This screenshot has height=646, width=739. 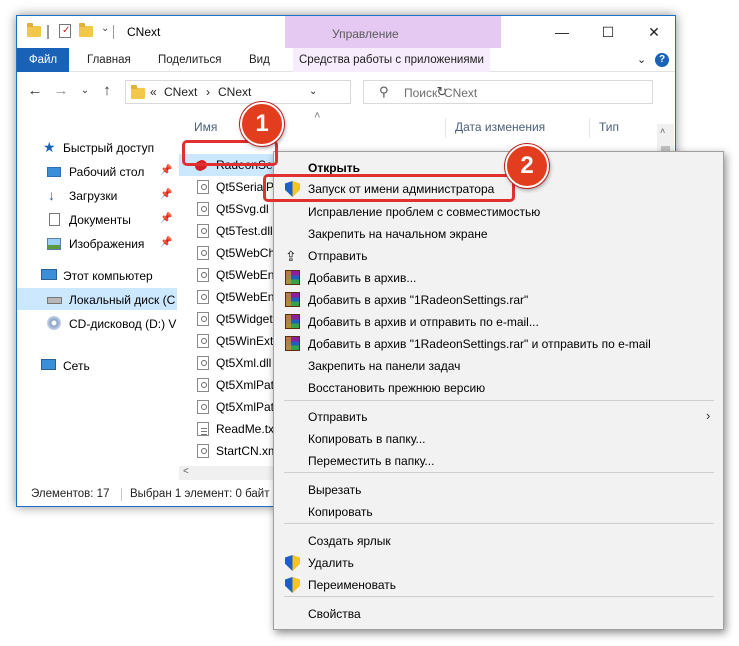 What do you see at coordinates (107, 91) in the screenshot?
I see `up-icon: ↑` at bounding box center [107, 91].